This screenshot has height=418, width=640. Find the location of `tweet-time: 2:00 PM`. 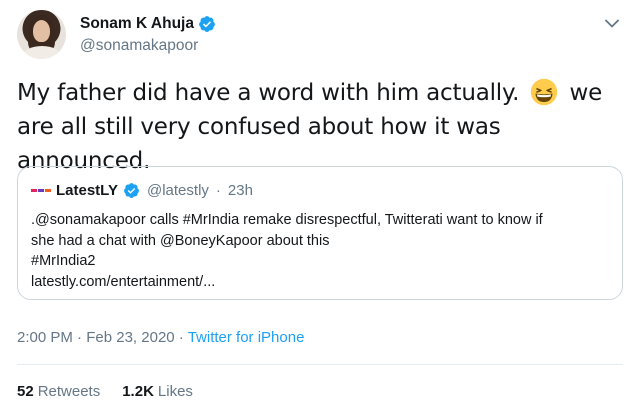

tweet-time: 2:00 PM is located at coordinates (45, 337).